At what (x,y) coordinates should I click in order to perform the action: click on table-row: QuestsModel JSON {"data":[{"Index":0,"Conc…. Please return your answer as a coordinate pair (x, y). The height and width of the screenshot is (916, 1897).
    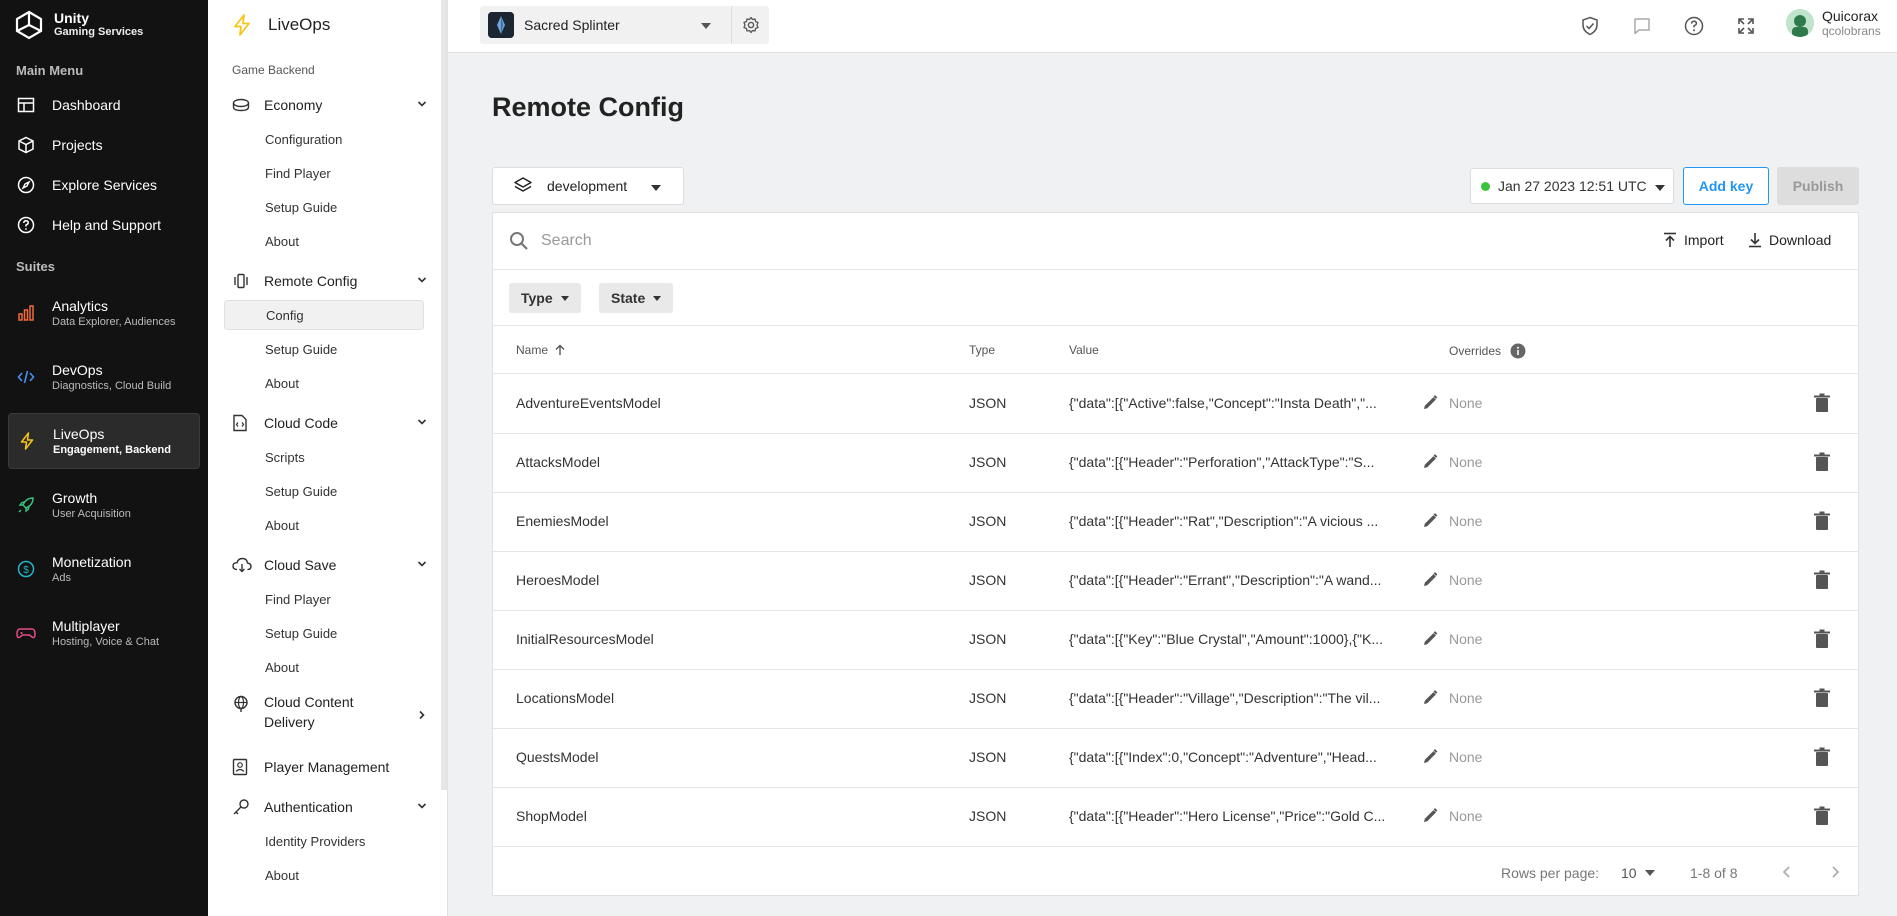
    Looking at the image, I should click on (1175, 758).